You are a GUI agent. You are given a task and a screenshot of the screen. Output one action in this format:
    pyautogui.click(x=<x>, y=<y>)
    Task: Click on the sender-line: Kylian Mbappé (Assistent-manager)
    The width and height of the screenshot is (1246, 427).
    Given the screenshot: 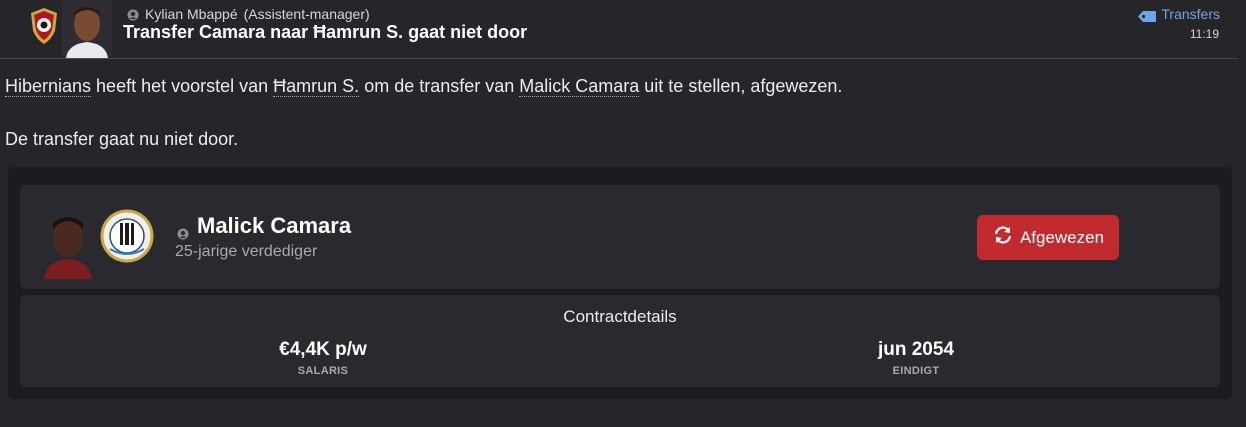 What is the action you would take?
    pyautogui.click(x=248, y=14)
    